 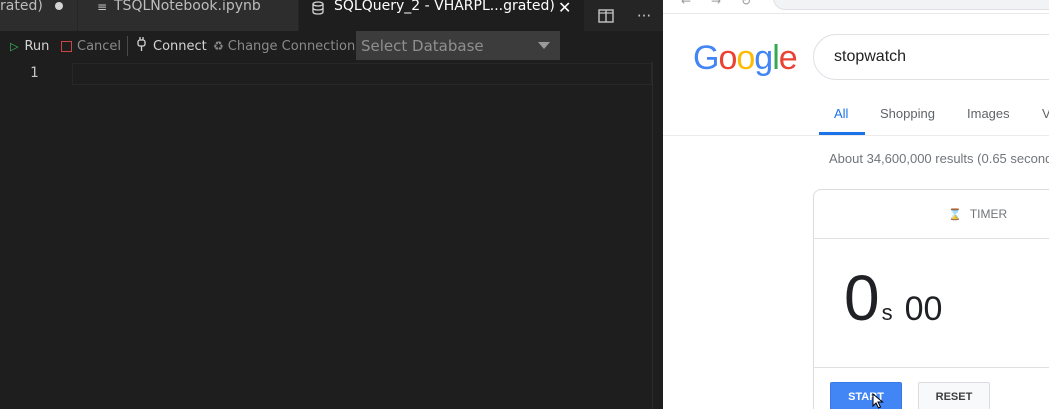 I want to click on editor-ruler, so click(x=652, y=235).